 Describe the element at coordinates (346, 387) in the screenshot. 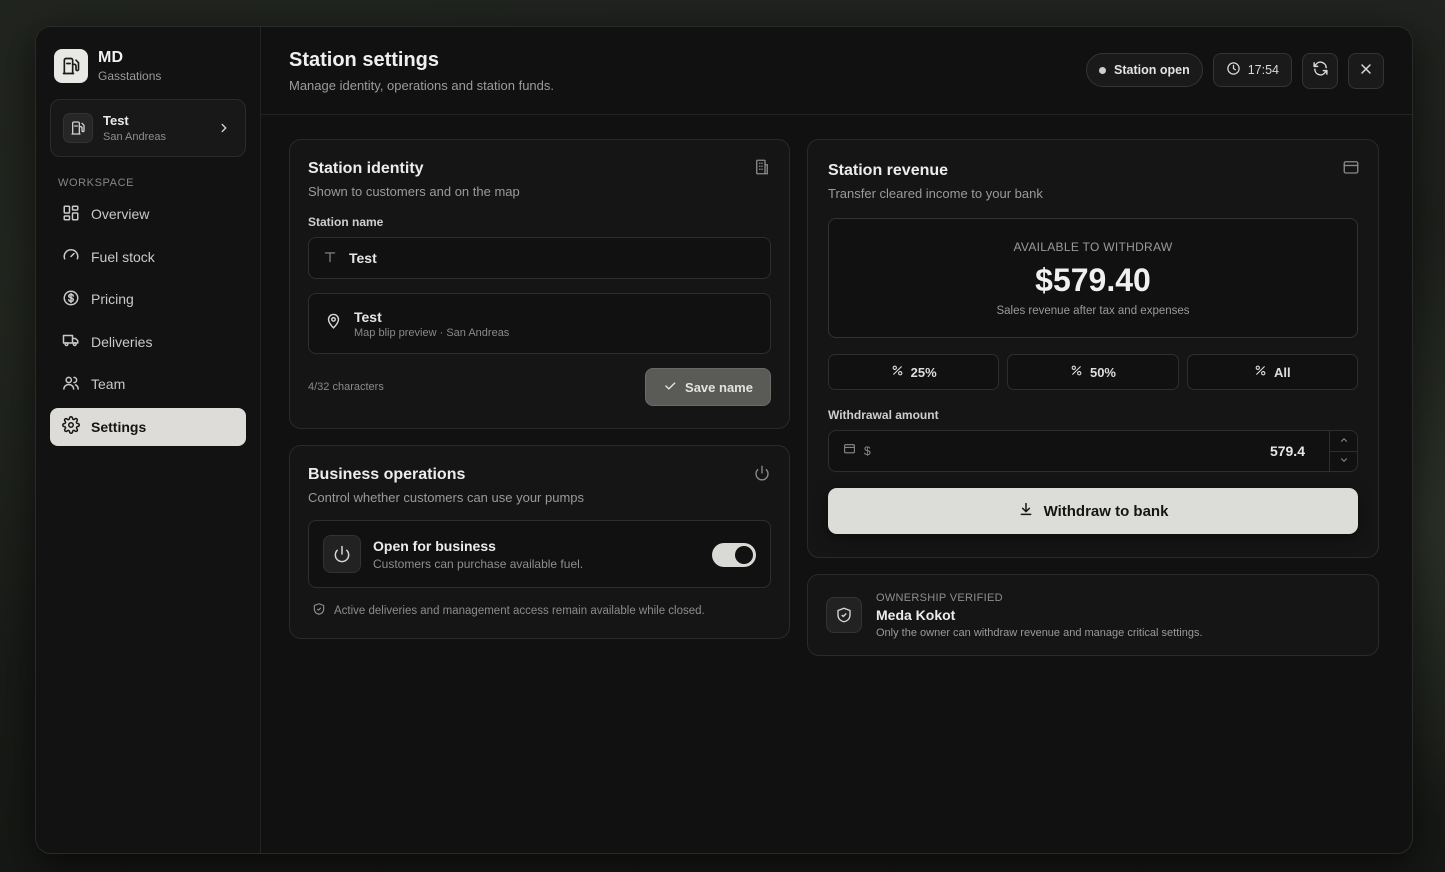

I see `character-count: 4/32 characters` at that location.